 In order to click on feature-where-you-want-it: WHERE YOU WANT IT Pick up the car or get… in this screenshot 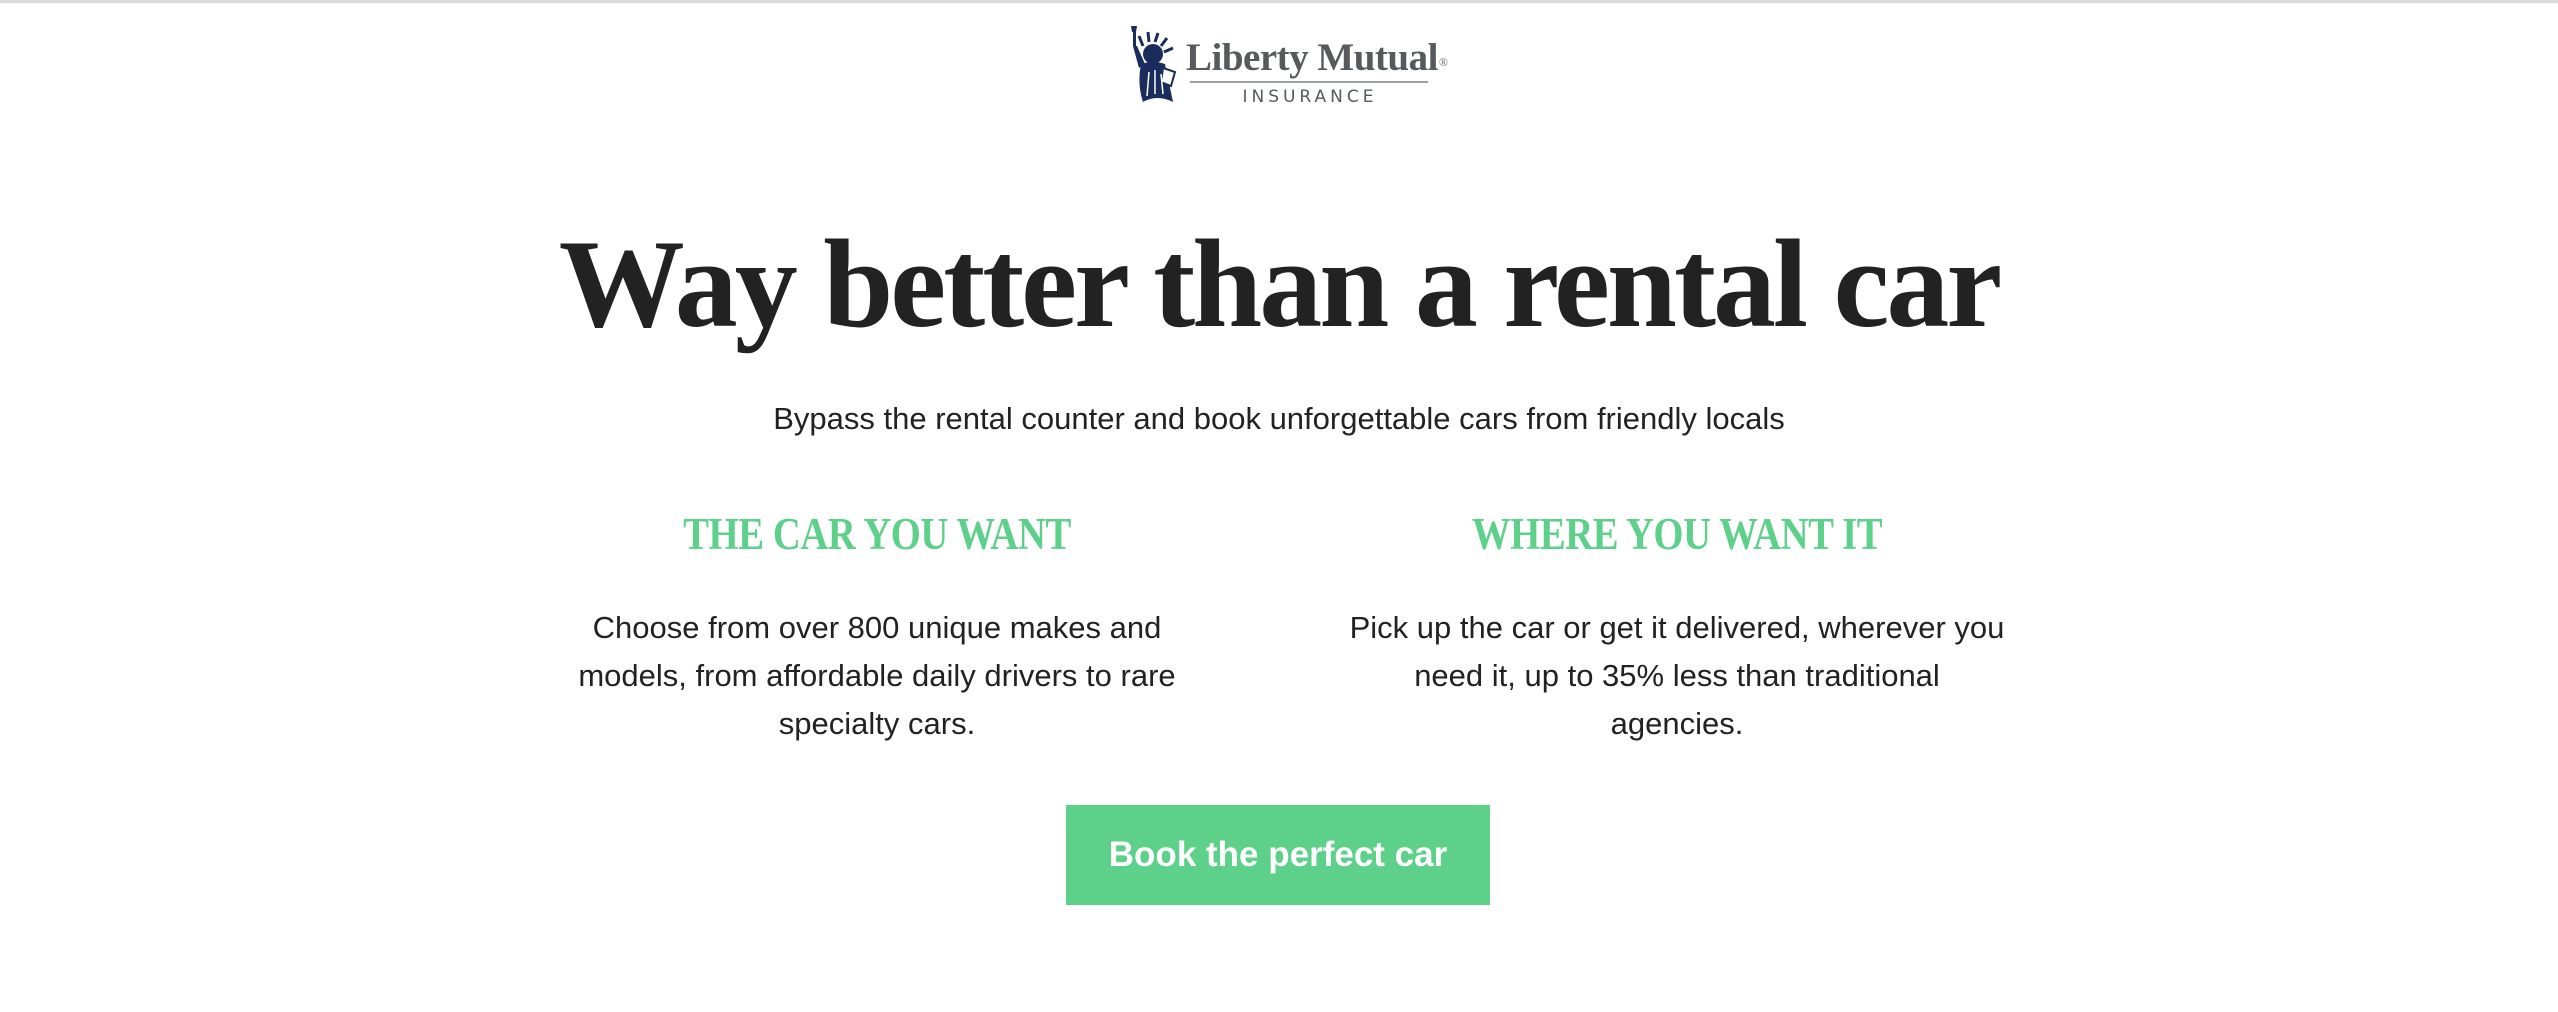, I will do `click(1677, 624)`.